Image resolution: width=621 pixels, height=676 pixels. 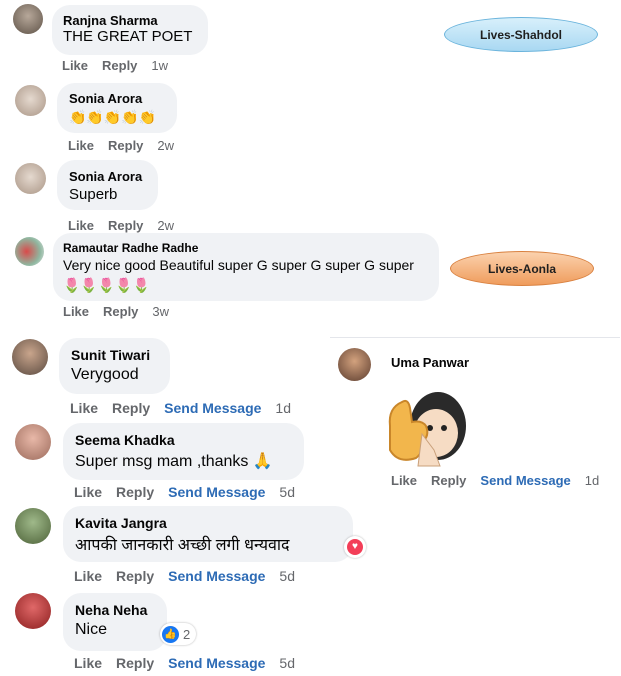 What do you see at coordinates (128, 36) in the screenshot?
I see `comment-text: THE GREAT POET` at bounding box center [128, 36].